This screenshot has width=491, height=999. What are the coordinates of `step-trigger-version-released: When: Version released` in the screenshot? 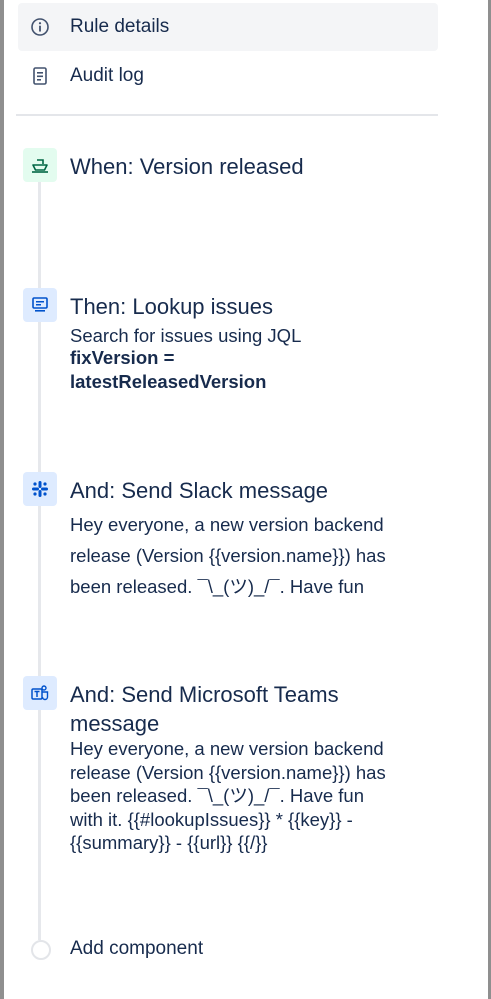 It's located at (245, 168).